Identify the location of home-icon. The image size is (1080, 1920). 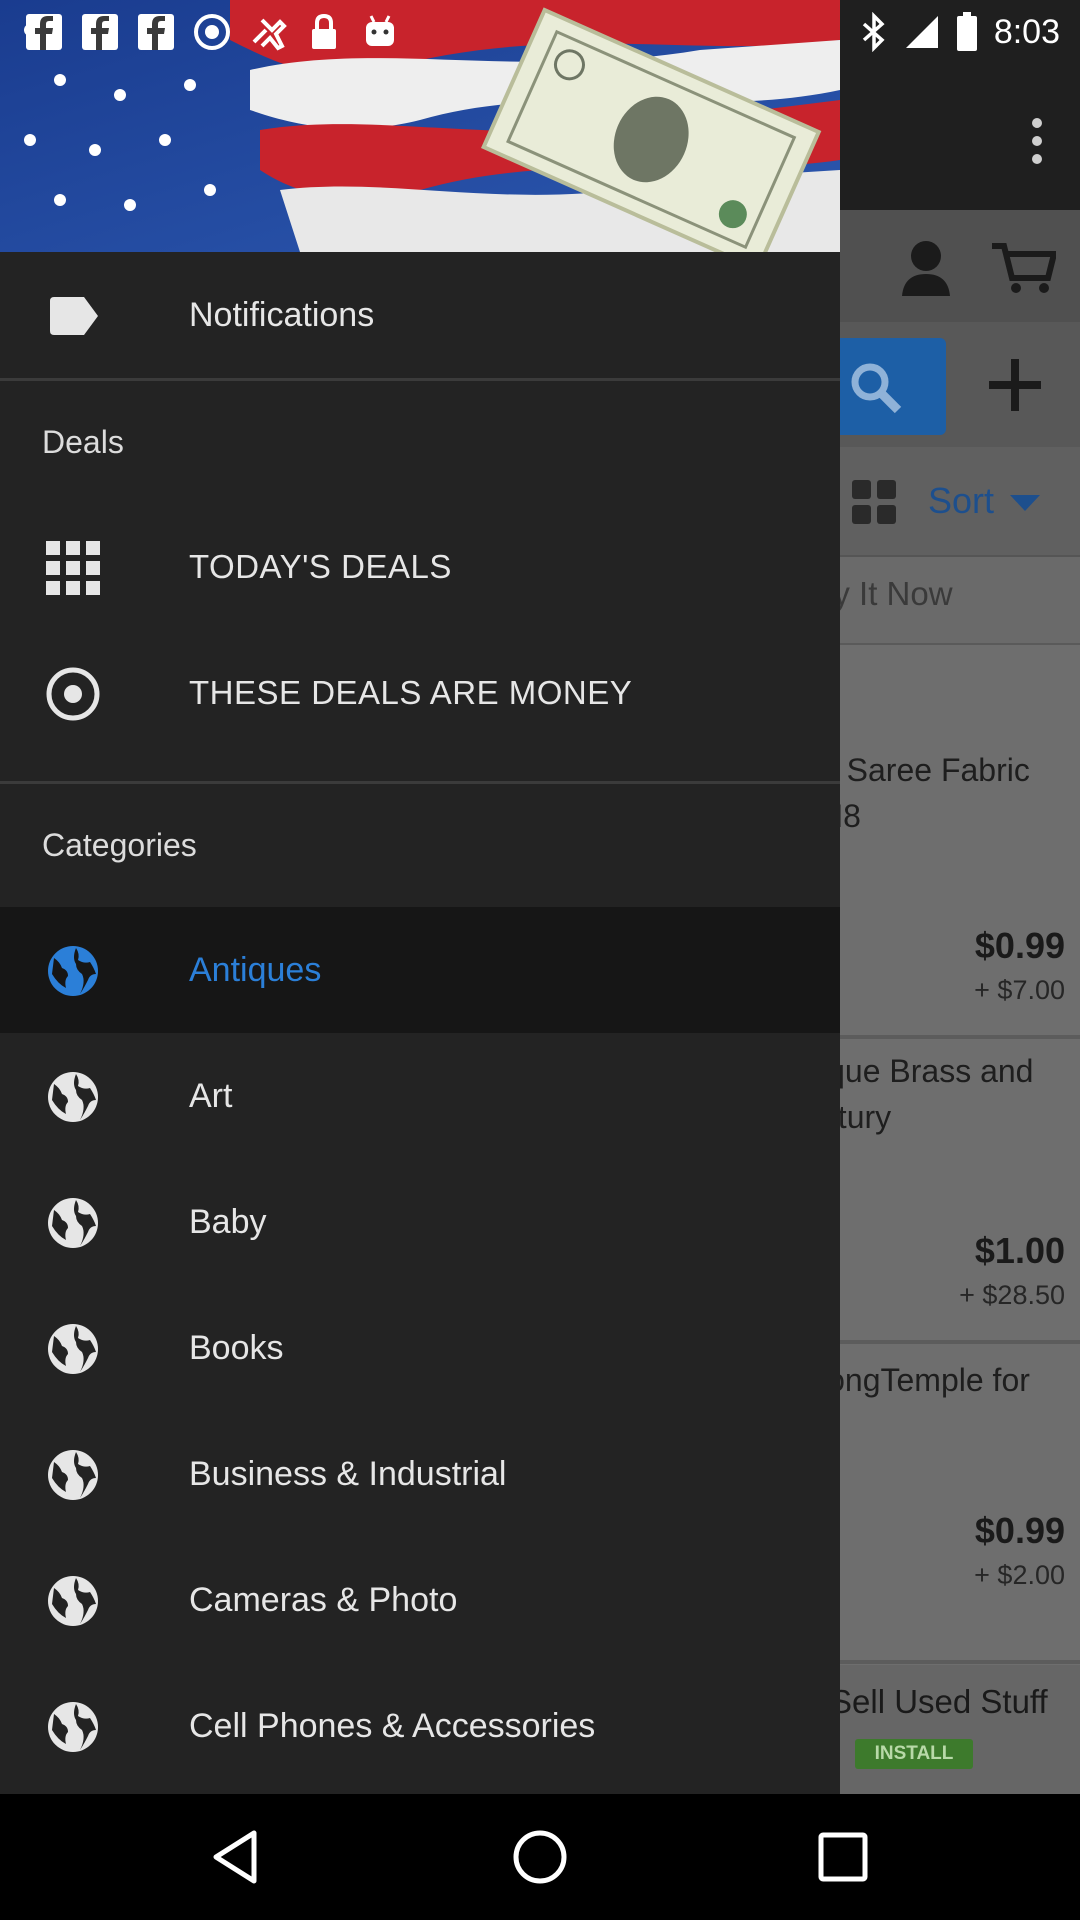
(540, 1857).